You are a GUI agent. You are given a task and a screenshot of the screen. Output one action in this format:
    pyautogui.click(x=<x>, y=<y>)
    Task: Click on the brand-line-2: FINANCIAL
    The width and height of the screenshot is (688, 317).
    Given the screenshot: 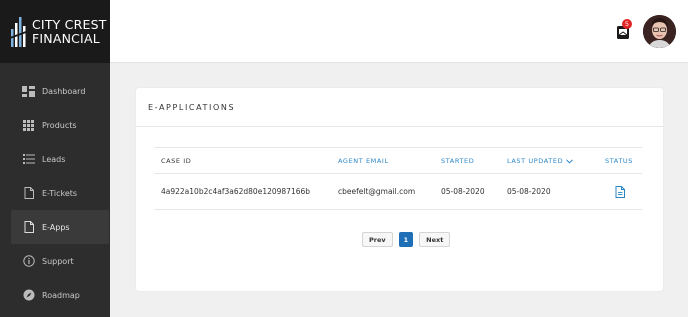 What is the action you would take?
    pyautogui.click(x=66, y=38)
    